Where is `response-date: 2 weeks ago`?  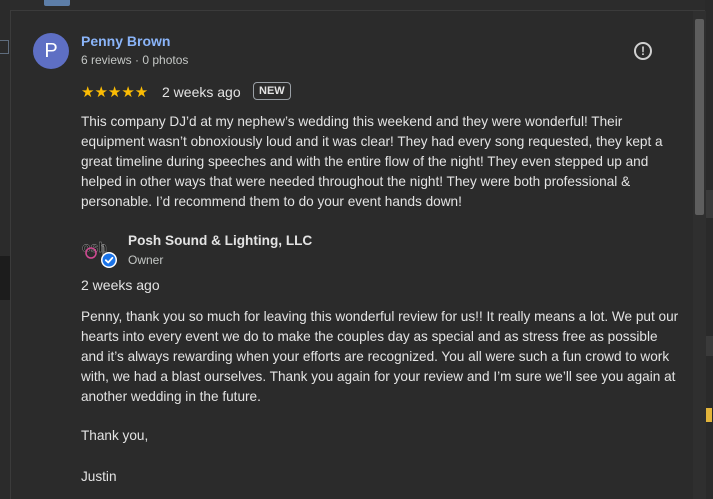 response-date: 2 weeks ago is located at coordinates (120, 285).